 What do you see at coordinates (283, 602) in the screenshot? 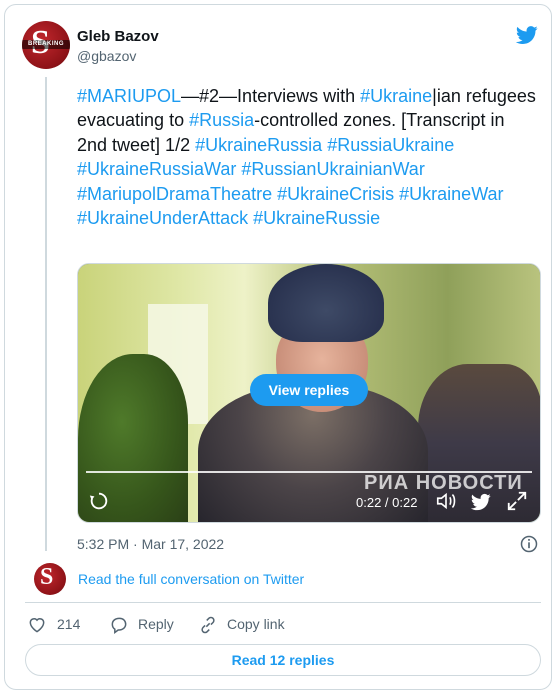
I see `divider` at bounding box center [283, 602].